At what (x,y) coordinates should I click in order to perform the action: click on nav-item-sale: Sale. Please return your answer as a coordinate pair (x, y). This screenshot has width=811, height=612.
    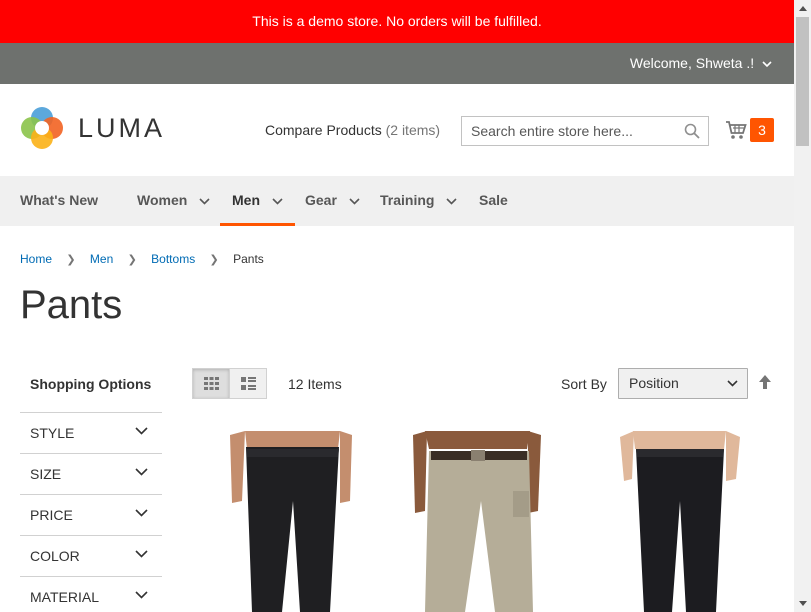
    Looking at the image, I should click on (493, 201).